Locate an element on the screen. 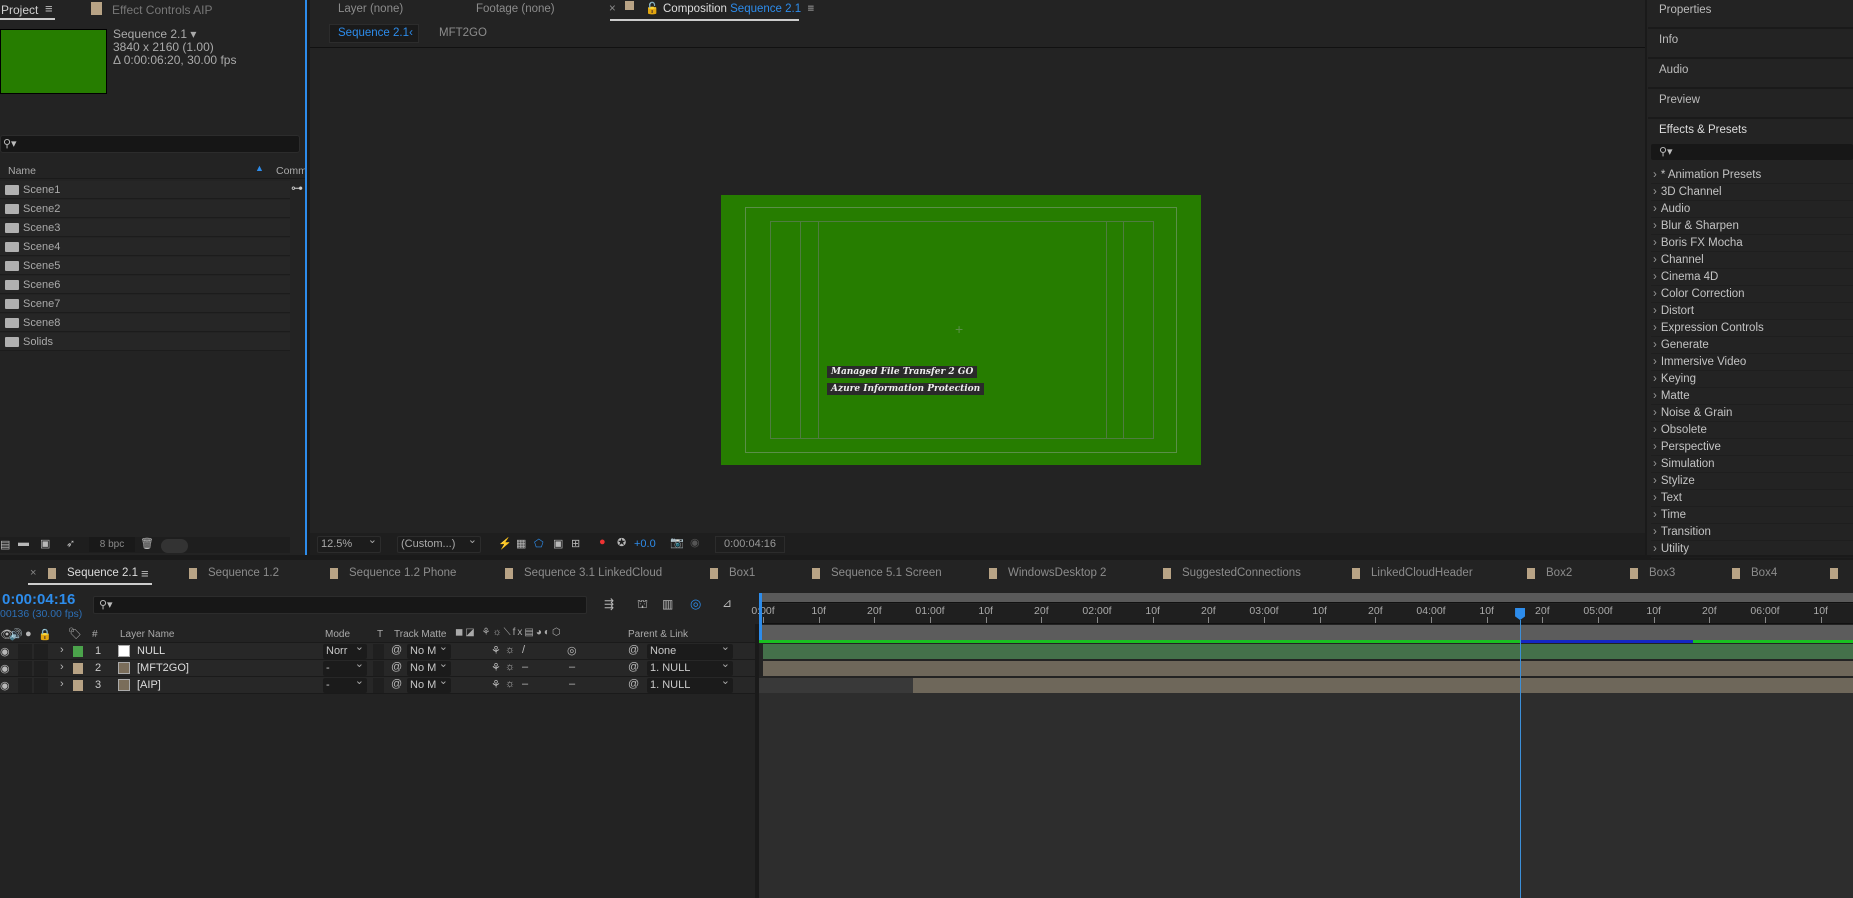 The image size is (1853, 898). effect-category: › Matte is located at coordinates (1752, 396).